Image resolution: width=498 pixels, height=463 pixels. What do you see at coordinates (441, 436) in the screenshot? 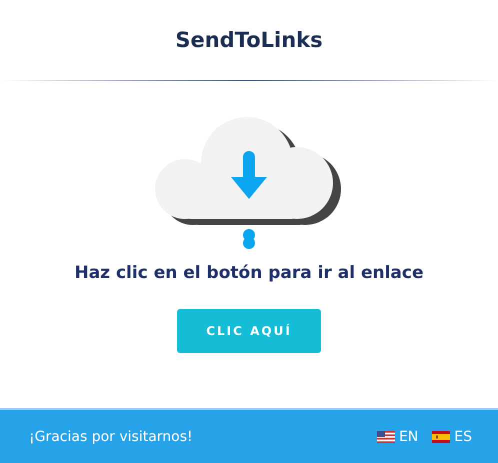
I see `spain-flag-icon` at bounding box center [441, 436].